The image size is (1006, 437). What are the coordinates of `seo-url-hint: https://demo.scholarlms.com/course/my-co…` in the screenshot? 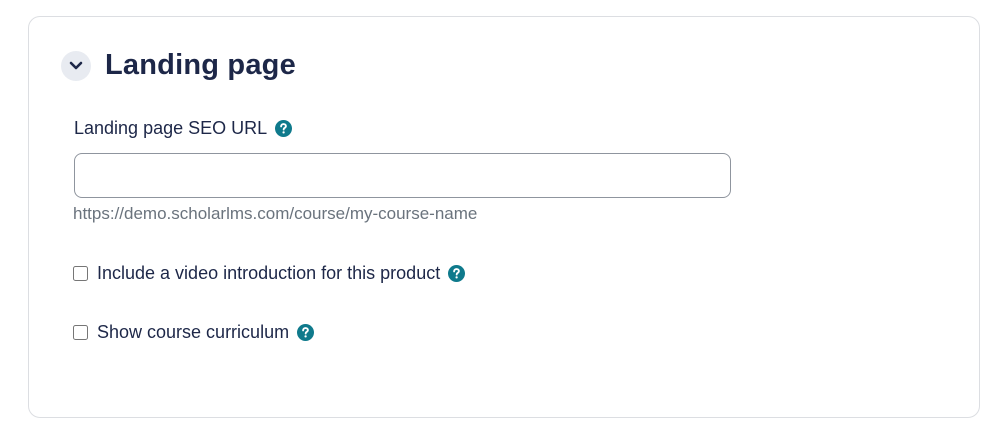 It's located at (275, 213).